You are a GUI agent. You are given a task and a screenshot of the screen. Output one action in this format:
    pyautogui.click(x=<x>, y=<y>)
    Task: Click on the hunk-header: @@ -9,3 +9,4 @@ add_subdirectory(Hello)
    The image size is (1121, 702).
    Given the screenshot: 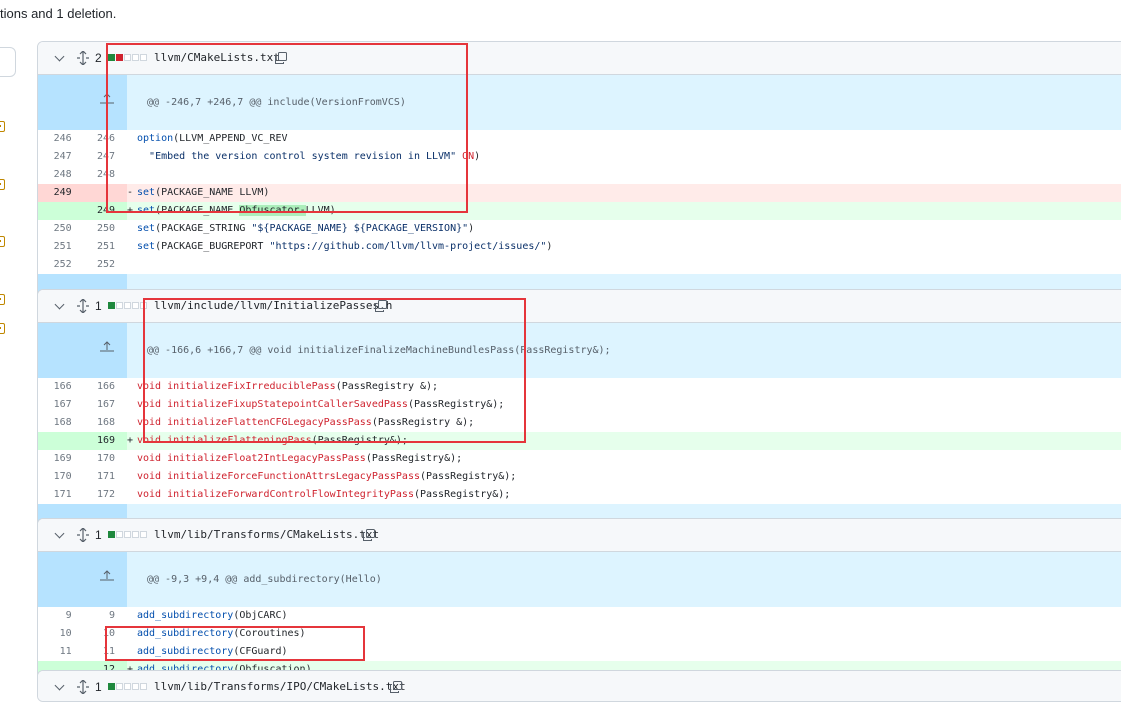 What is the action you would take?
    pyautogui.click(x=579, y=579)
    